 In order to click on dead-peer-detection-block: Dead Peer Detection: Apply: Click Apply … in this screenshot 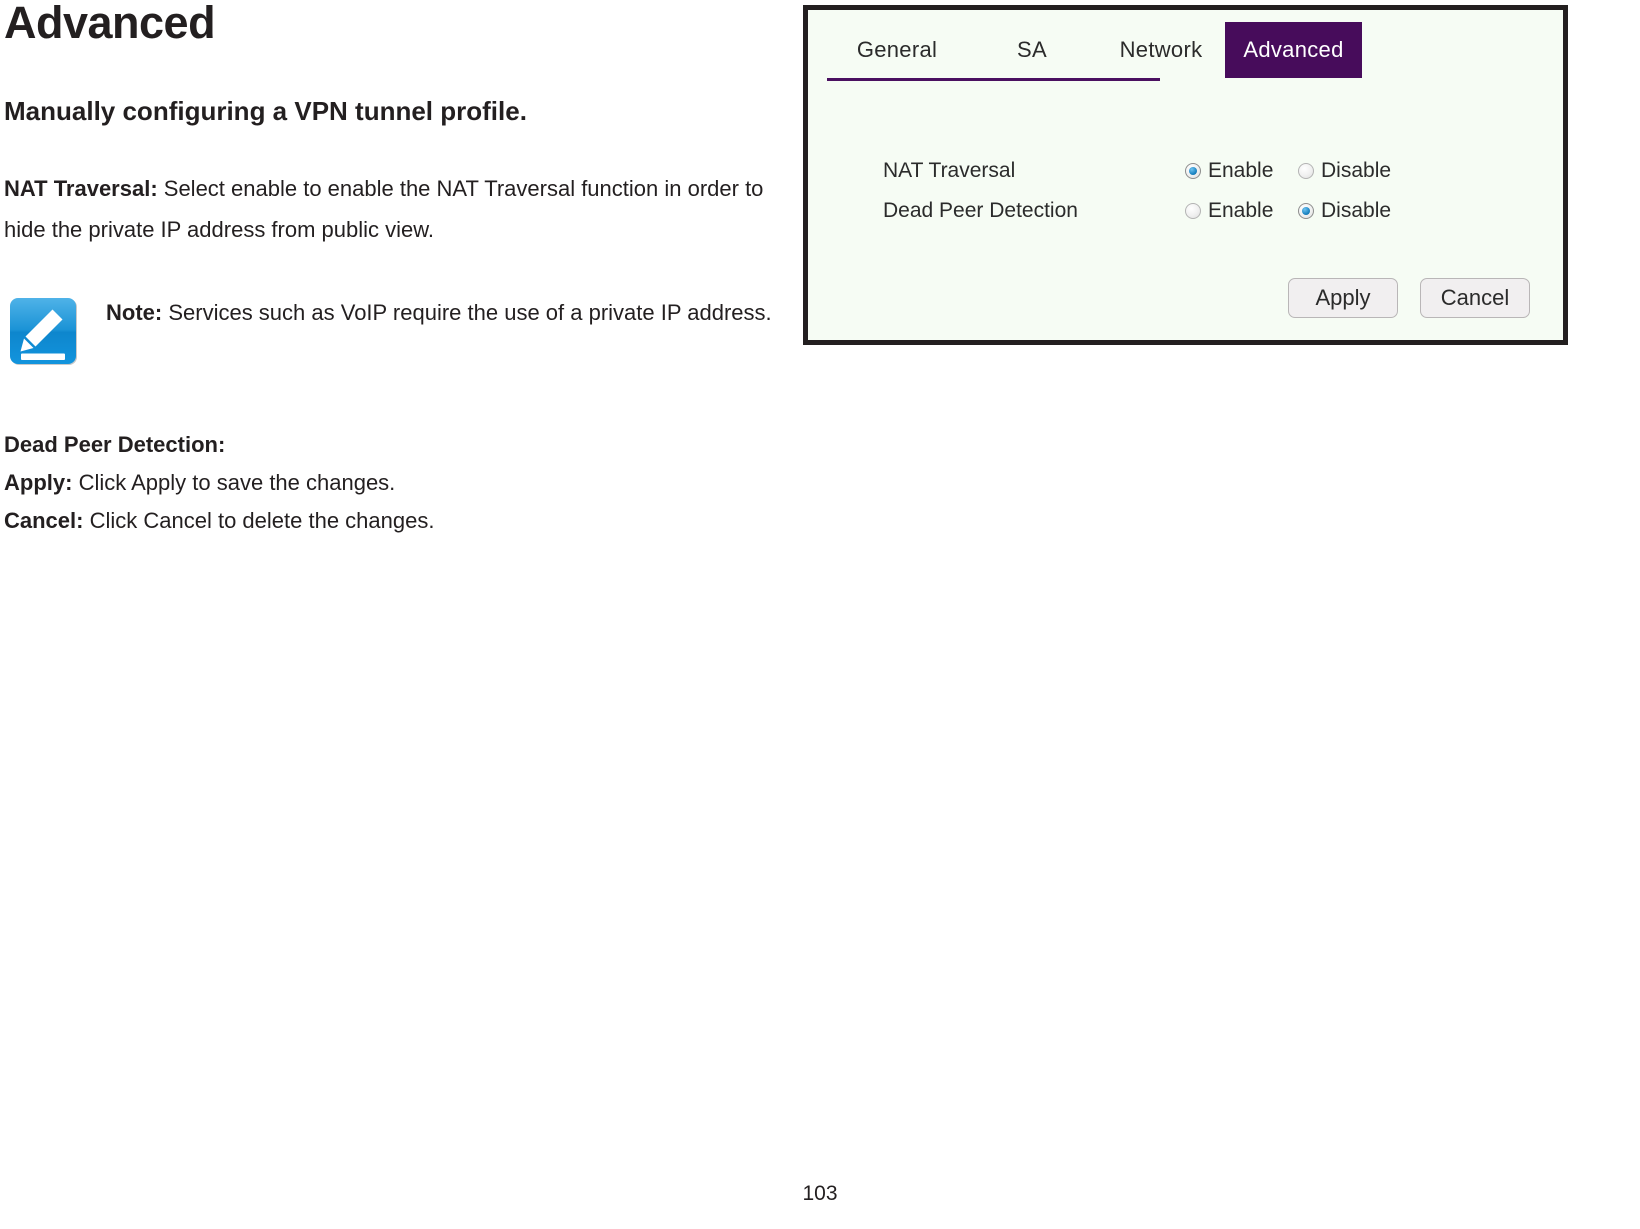, I will do `click(397, 454)`.